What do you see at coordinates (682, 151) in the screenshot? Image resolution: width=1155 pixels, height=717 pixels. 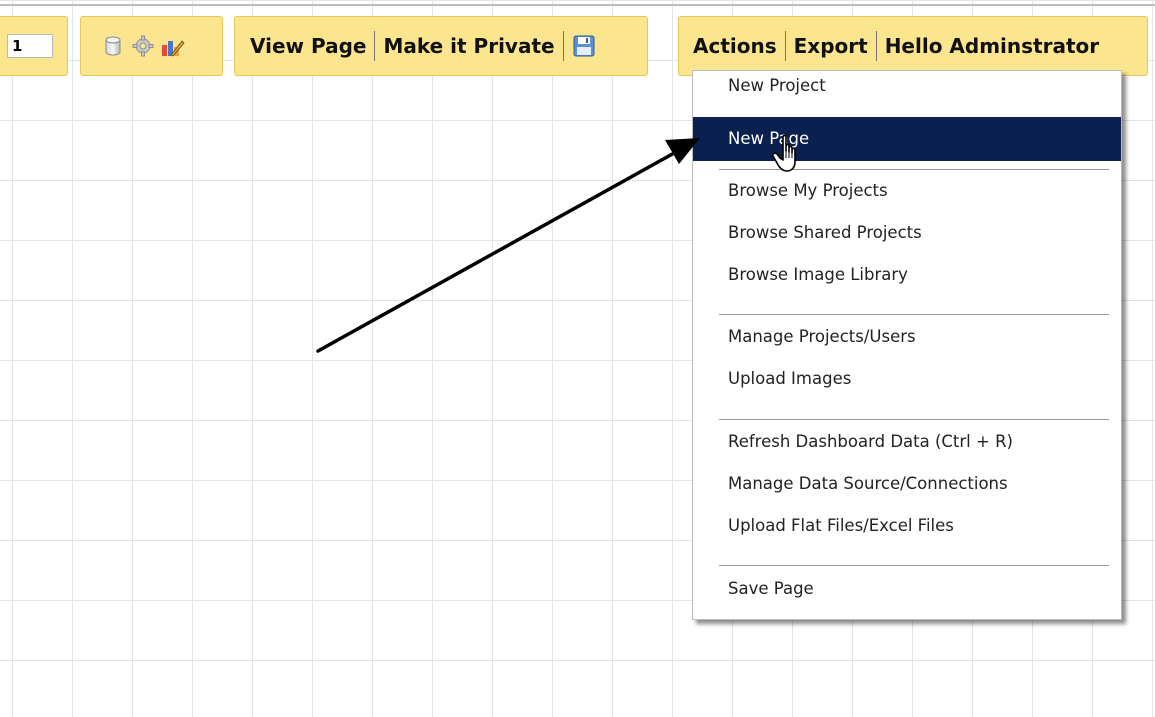 I see `annotation-arrow-head` at bounding box center [682, 151].